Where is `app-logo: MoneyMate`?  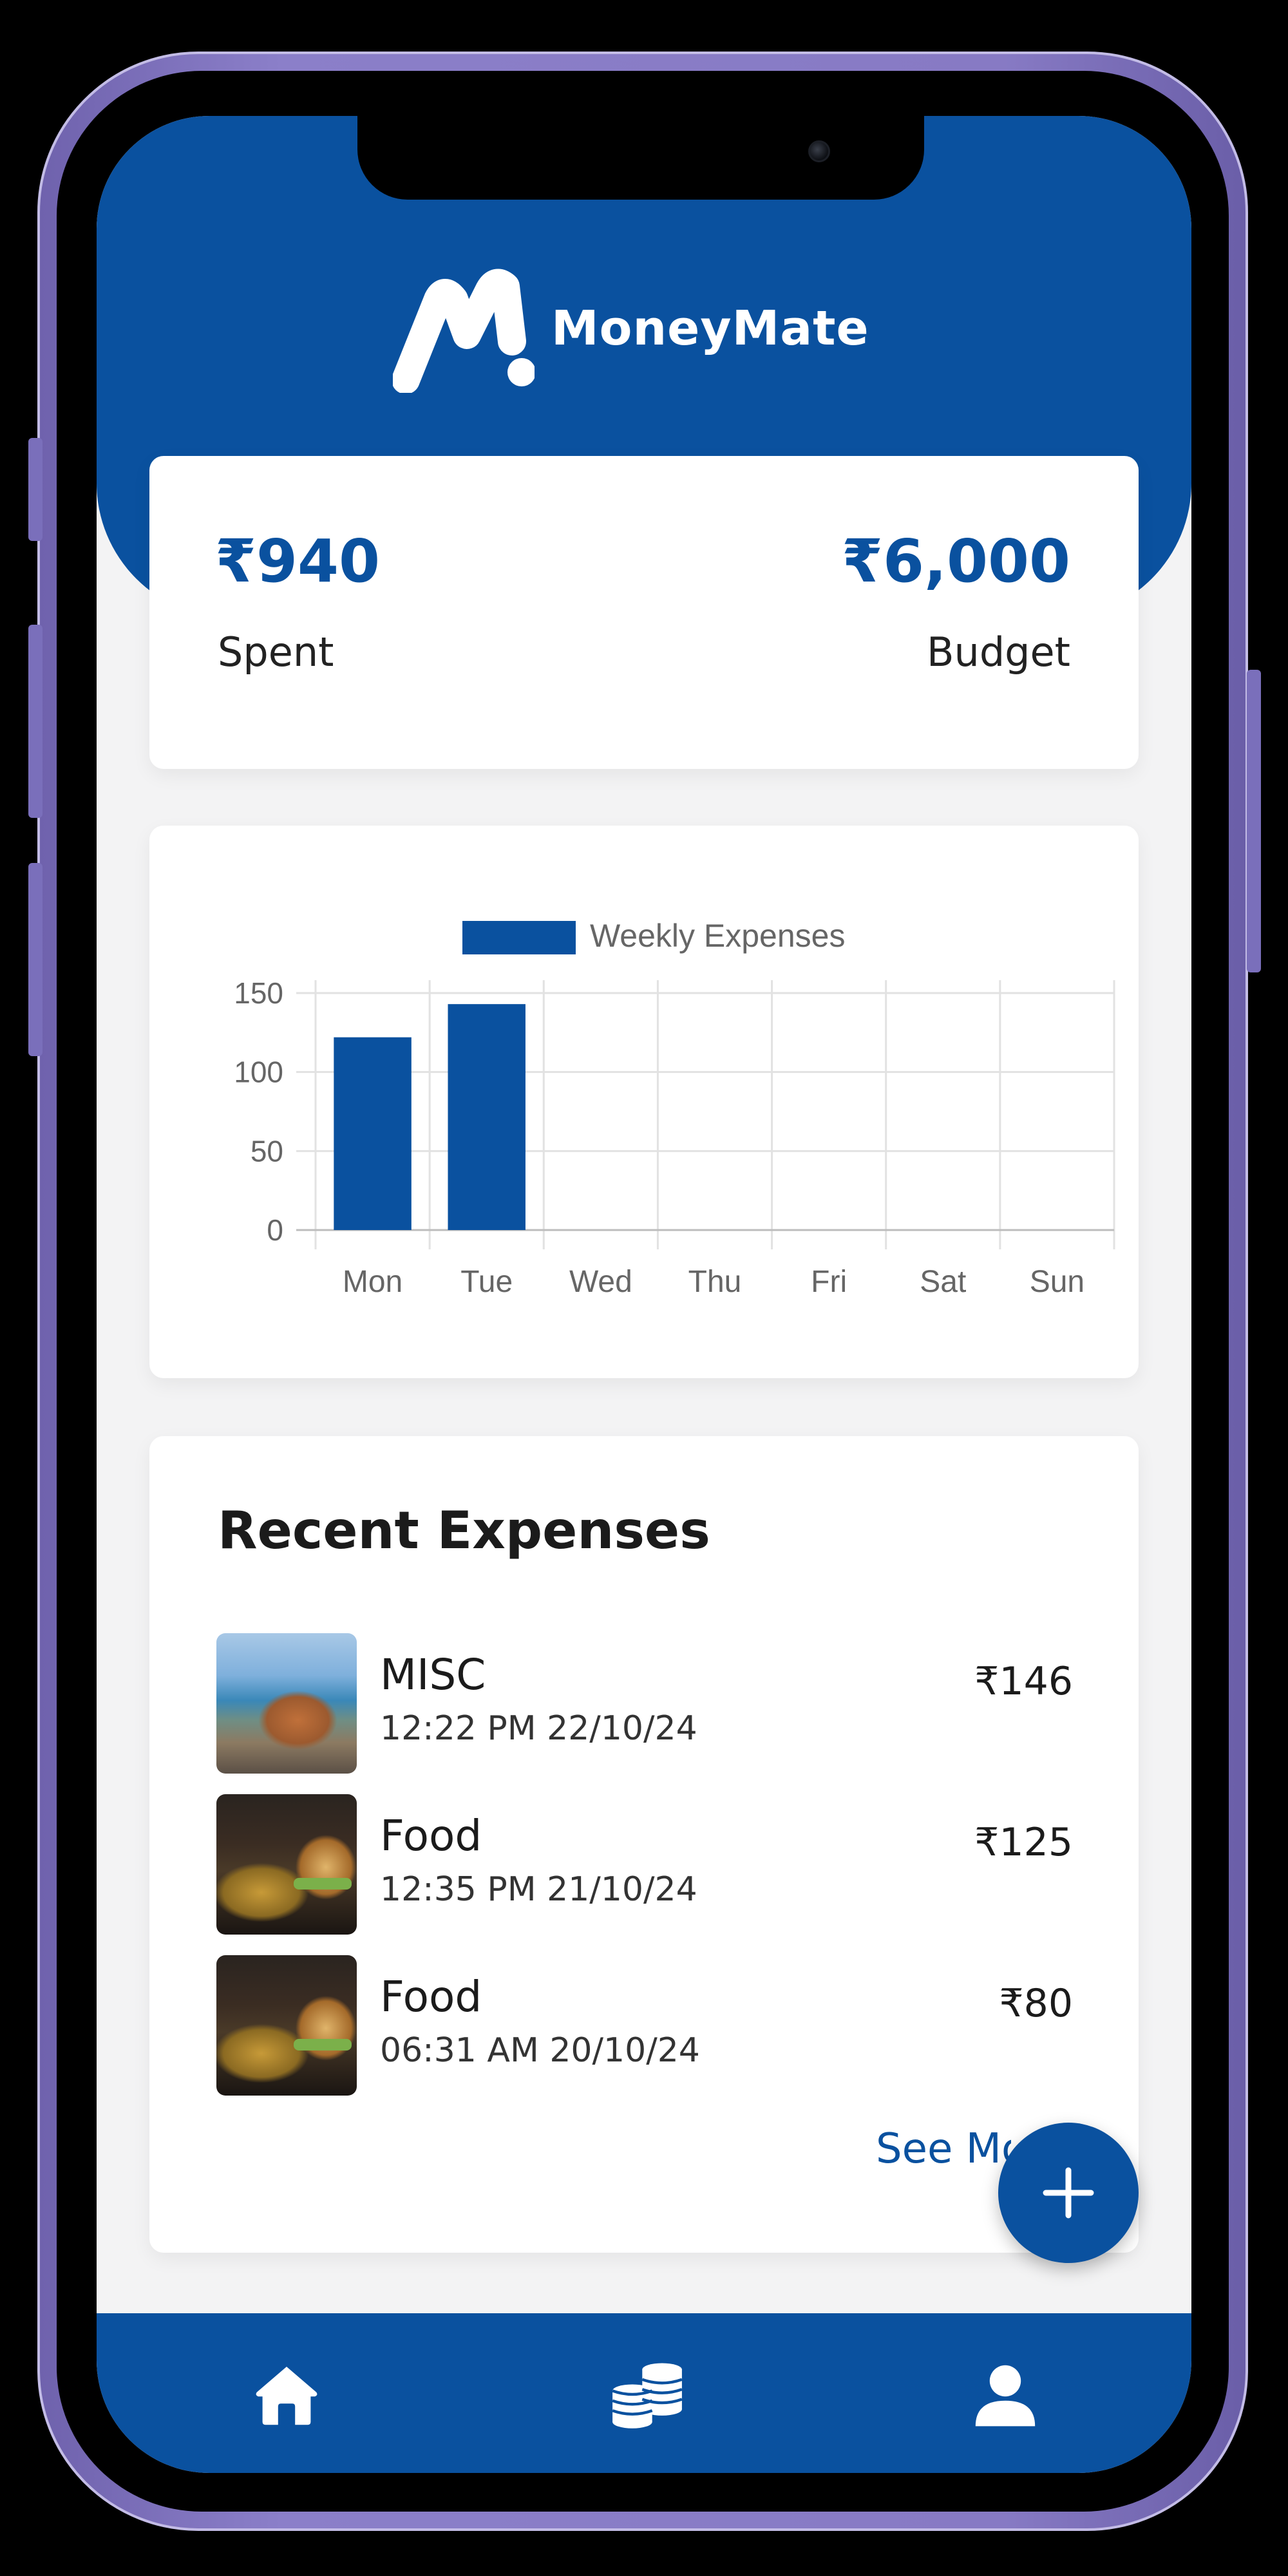
app-logo: MoneyMate is located at coordinates (631, 328).